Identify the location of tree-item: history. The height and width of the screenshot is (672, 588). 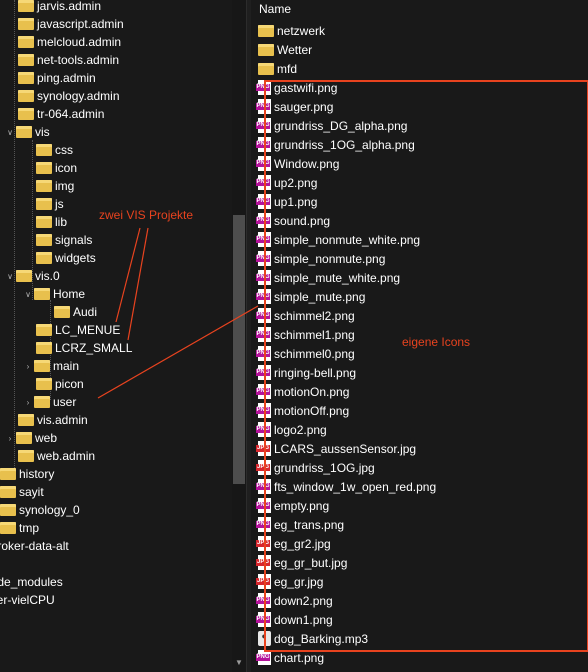
(27, 474).